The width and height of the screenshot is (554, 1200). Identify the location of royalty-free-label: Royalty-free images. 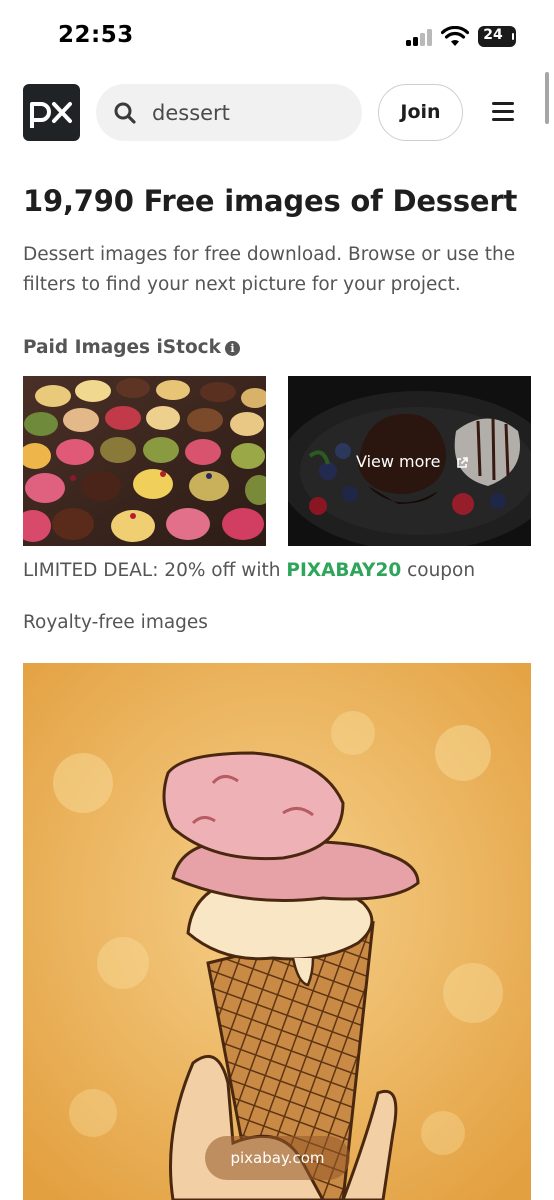
(115, 622).